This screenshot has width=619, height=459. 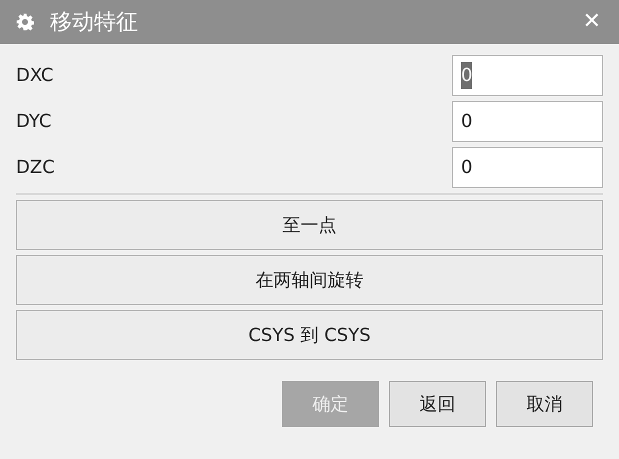 What do you see at coordinates (309, 335) in the screenshot?
I see `action-button: CSYS 到 CSYS` at bounding box center [309, 335].